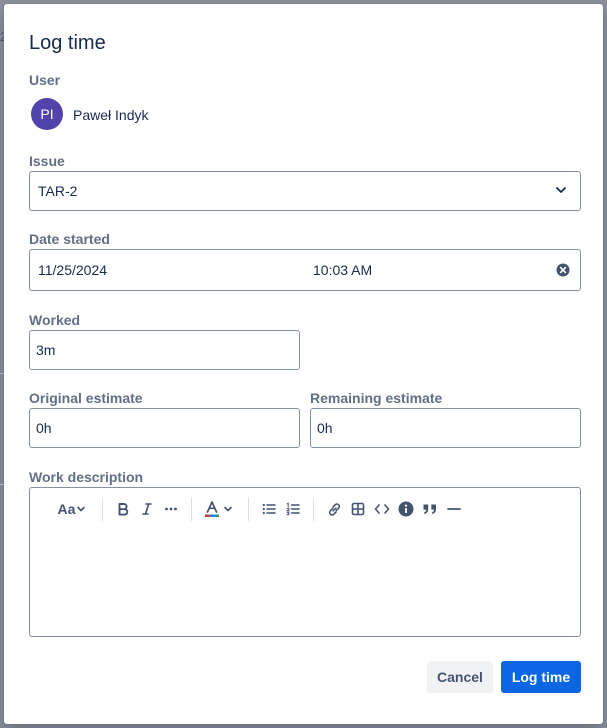 The height and width of the screenshot is (728, 607). I want to click on bold-button, so click(123, 509).